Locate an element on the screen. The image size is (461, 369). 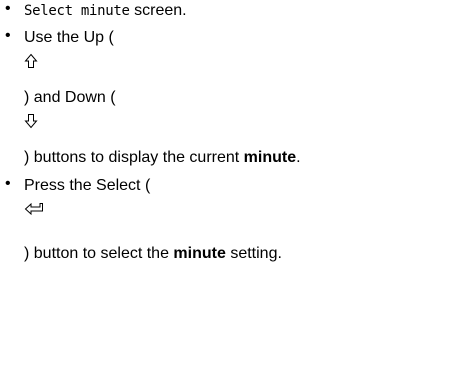
step-text: ) and Down ( is located at coordinates (70, 97).